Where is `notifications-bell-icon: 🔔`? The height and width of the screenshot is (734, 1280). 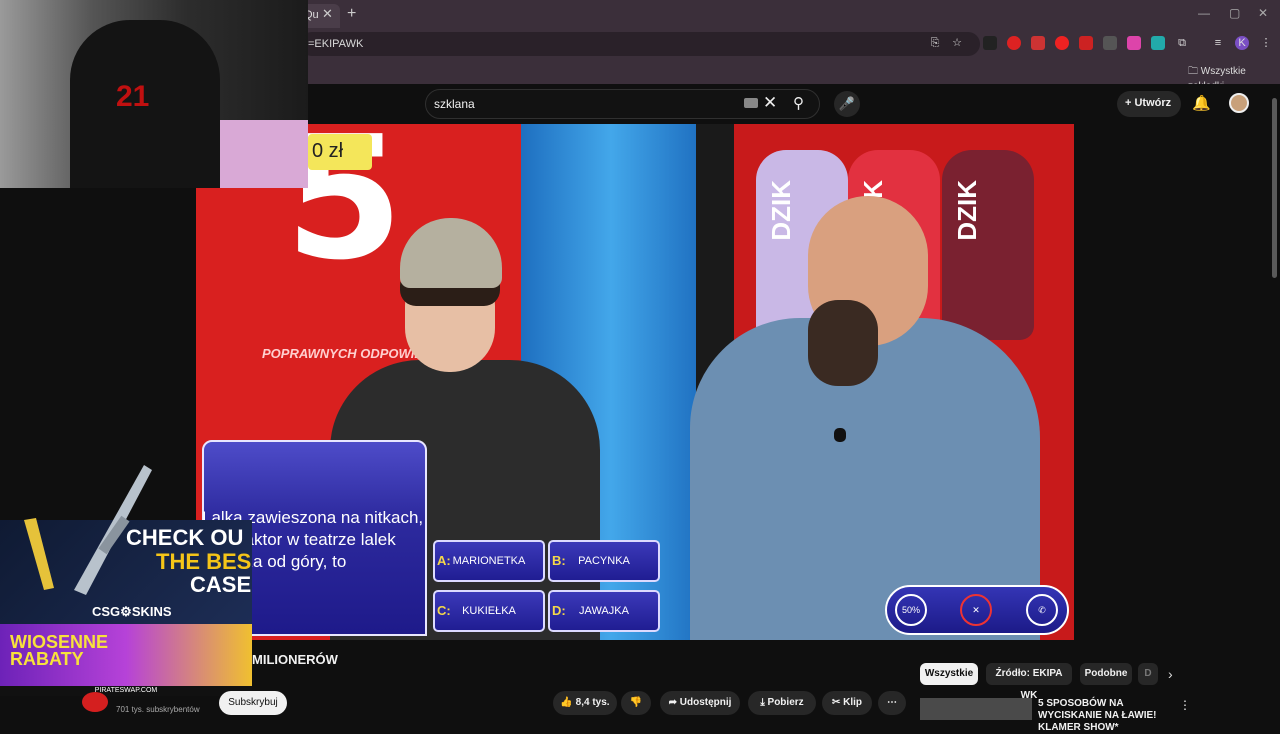
notifications-bell-icon: 🔔 is located at coordinates (1201, 103).